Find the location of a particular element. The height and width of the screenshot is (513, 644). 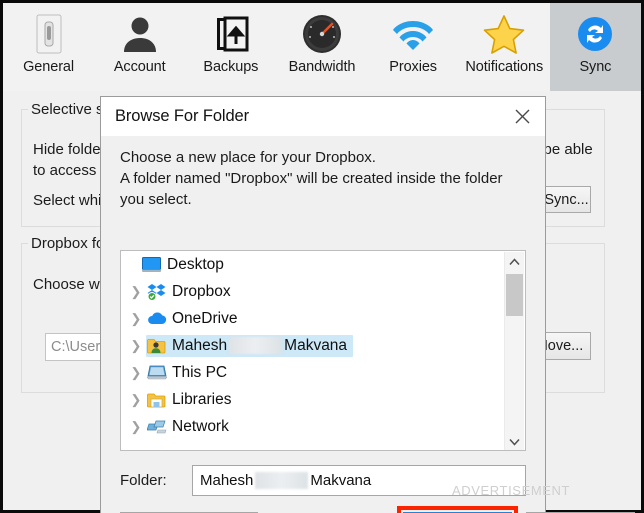

tree-item-content: Desktop is located at coordinates (185, 265).